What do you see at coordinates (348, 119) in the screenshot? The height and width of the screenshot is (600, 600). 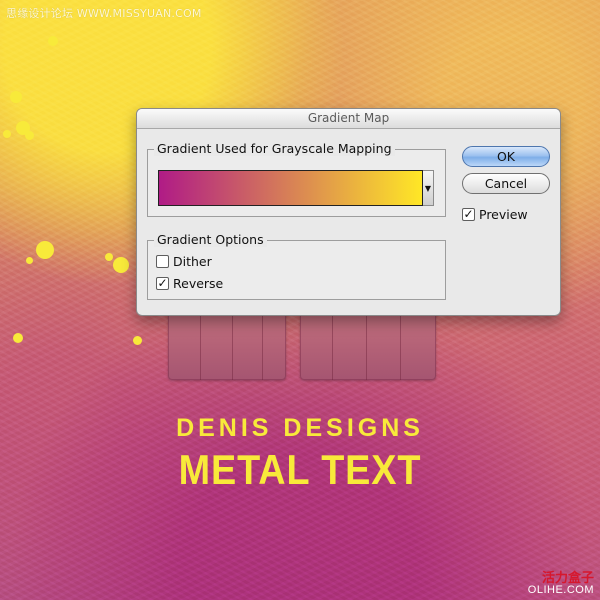 I see `dialog-title: Gradient Map` at bounding box center [348, 119].